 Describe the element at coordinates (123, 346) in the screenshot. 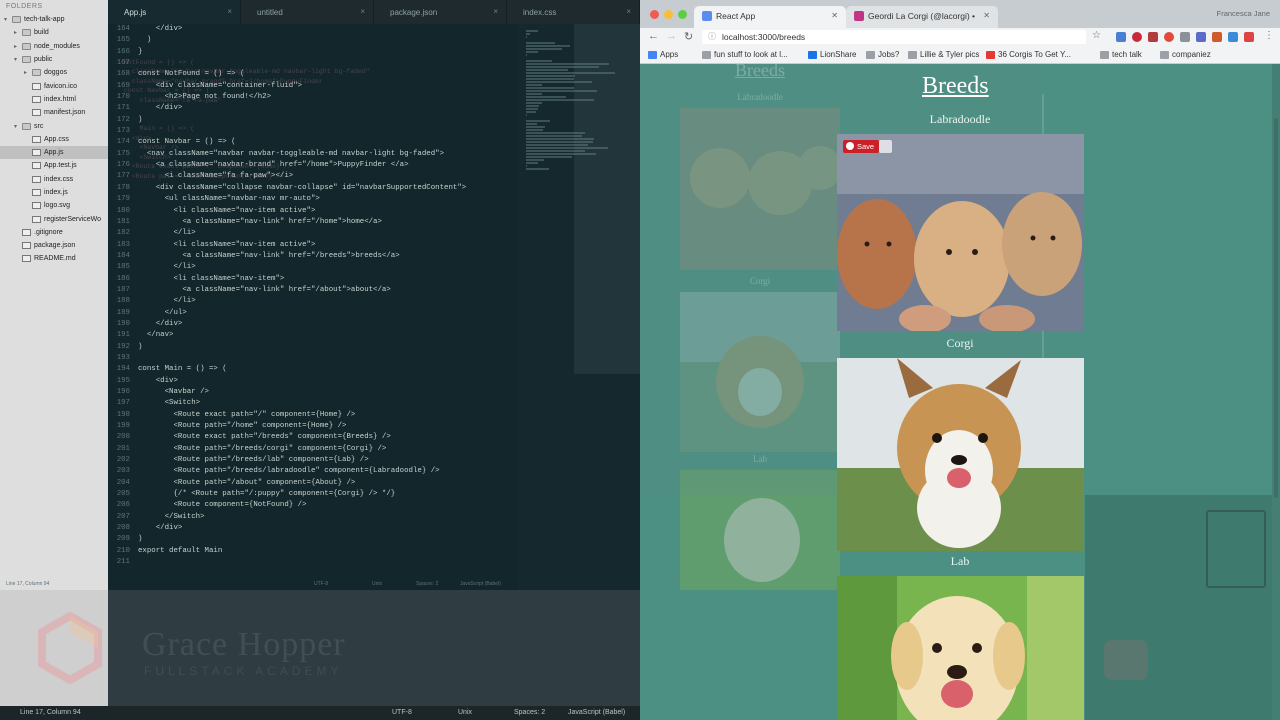

I see `line-number: 192` at that location.